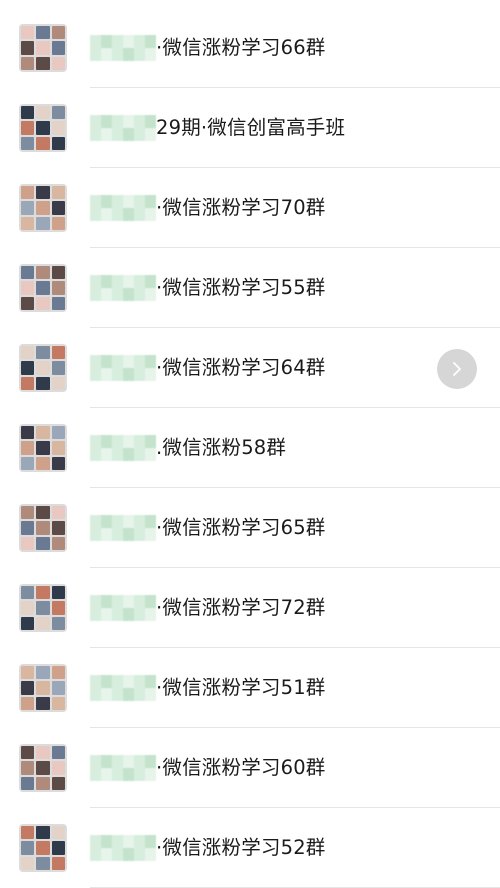 The image size is (500, 888). What do you see at coordinates (241, 607) in the screenshot?
I see `group-chat-name: ·微信涨粉学习72群` at bounding box center [241, 607].